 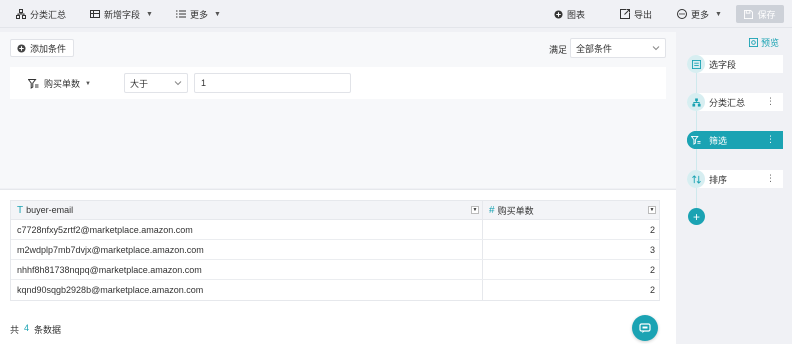 What do you see at coordinates (492, 210) in the screenshot?
I see `number-type-icon: #` at bounding box center [492, 210].